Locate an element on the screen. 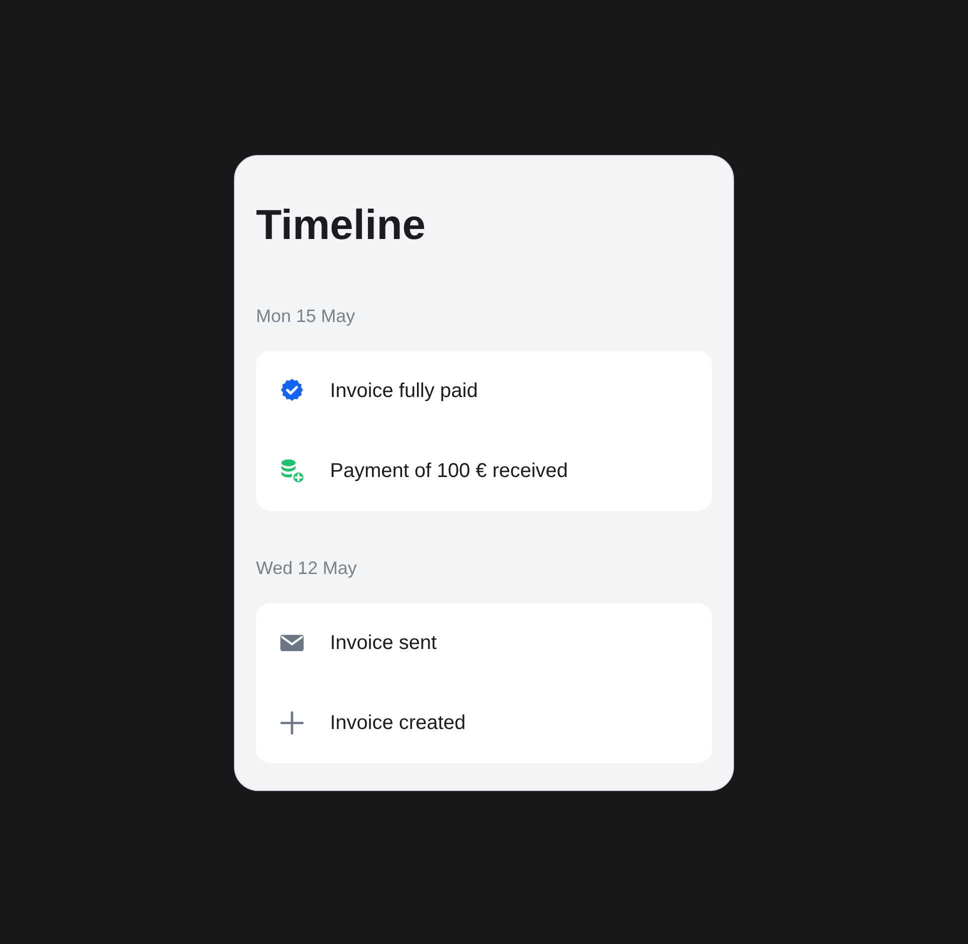  date-label: Mon 15 May is located at coordinates (306, 316).